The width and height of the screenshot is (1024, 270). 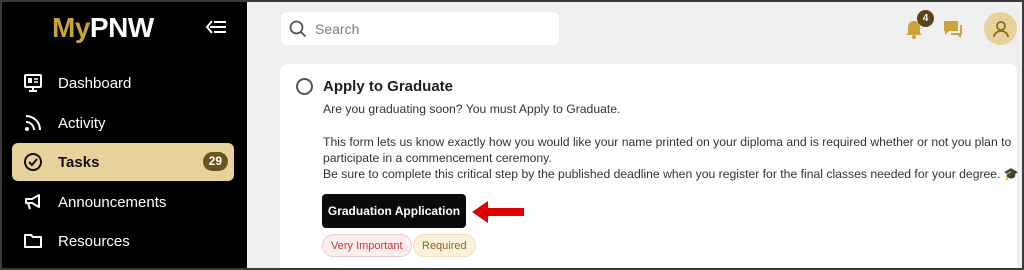 I want to click on user-icon, so click(x=1000, y=28).